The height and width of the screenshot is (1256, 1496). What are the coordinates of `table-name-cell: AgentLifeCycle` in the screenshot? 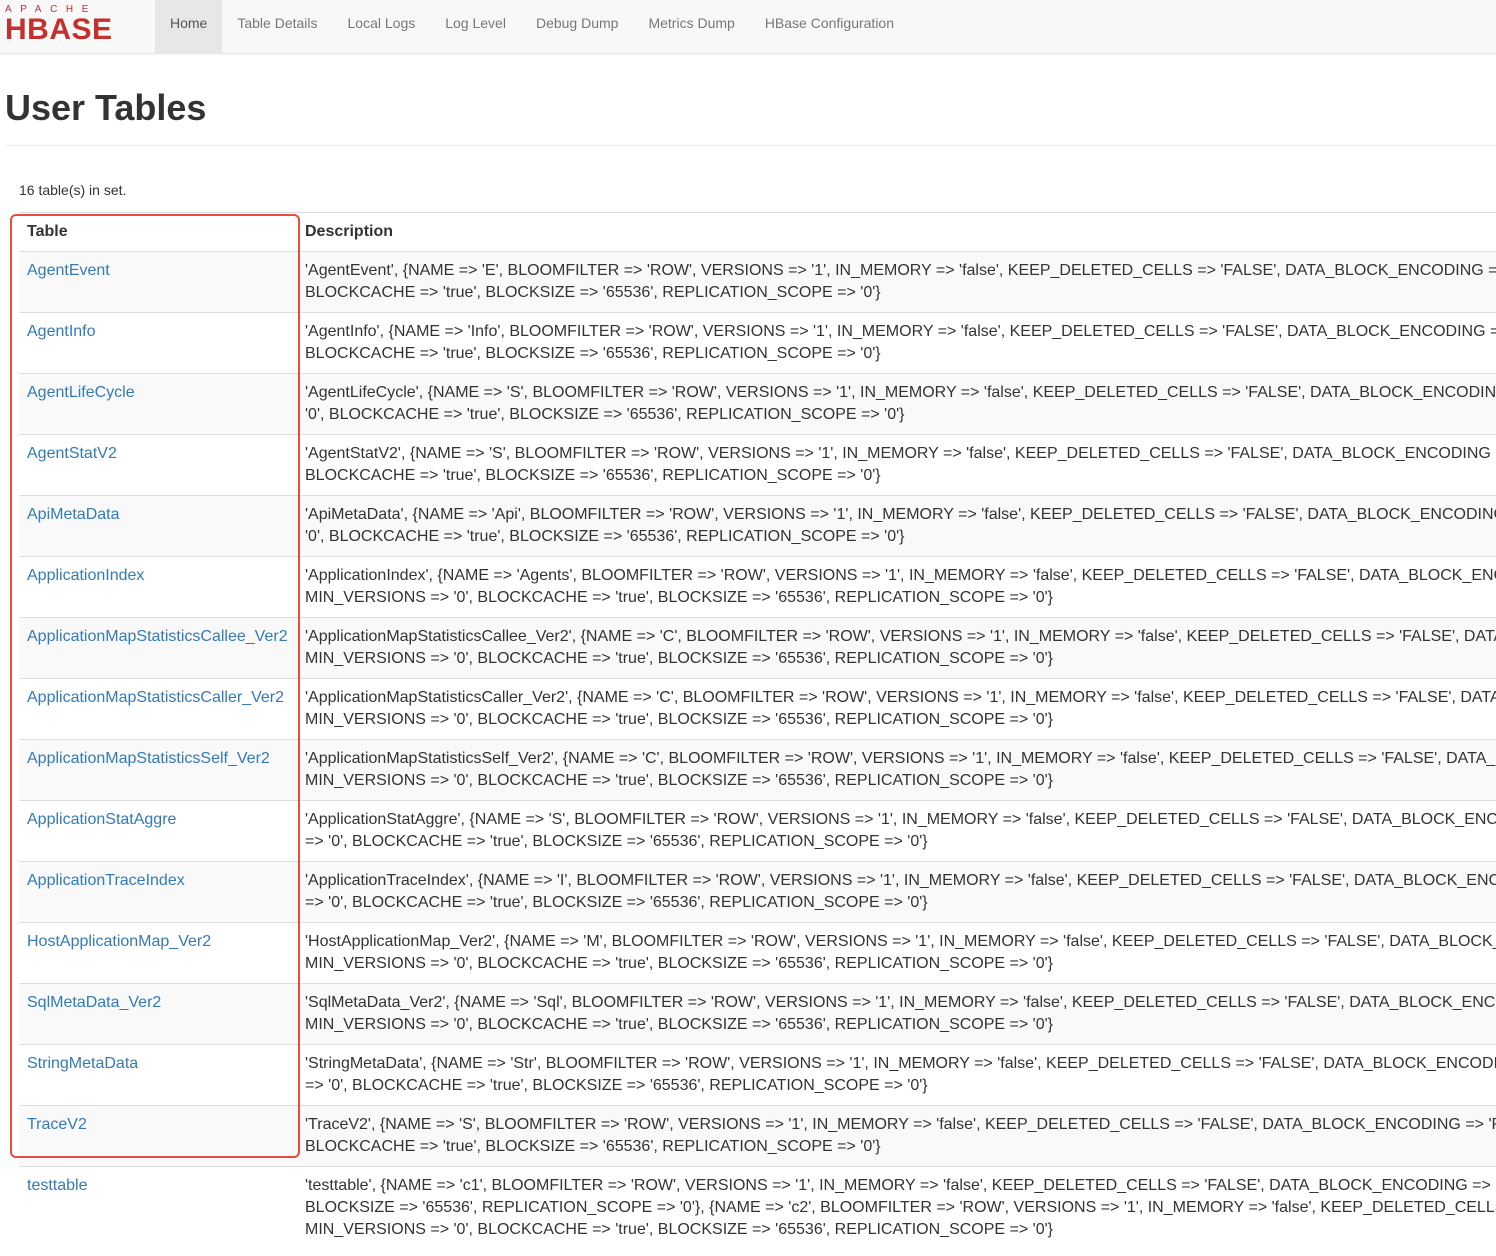 It's located at (158, 404).